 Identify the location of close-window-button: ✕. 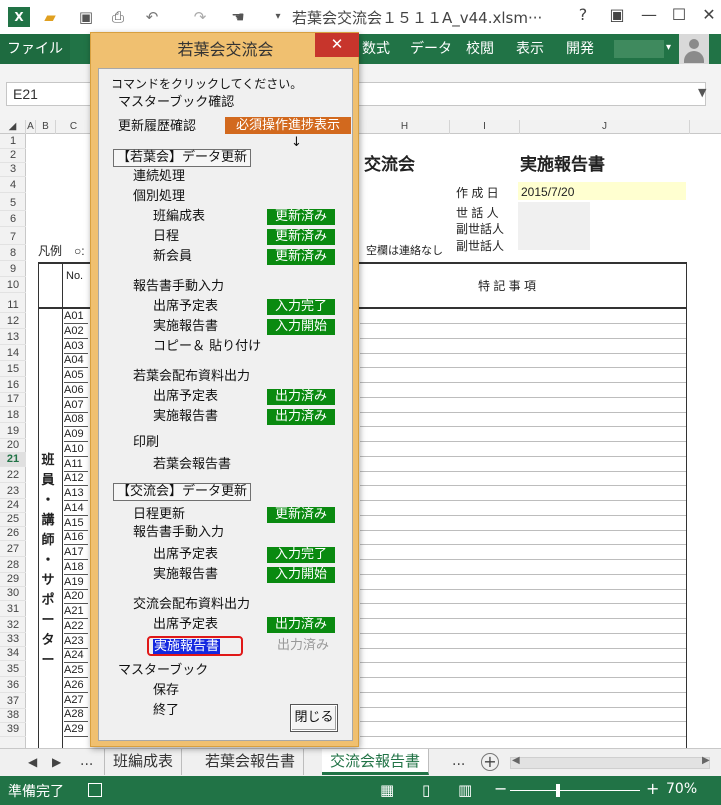
(707, 15).